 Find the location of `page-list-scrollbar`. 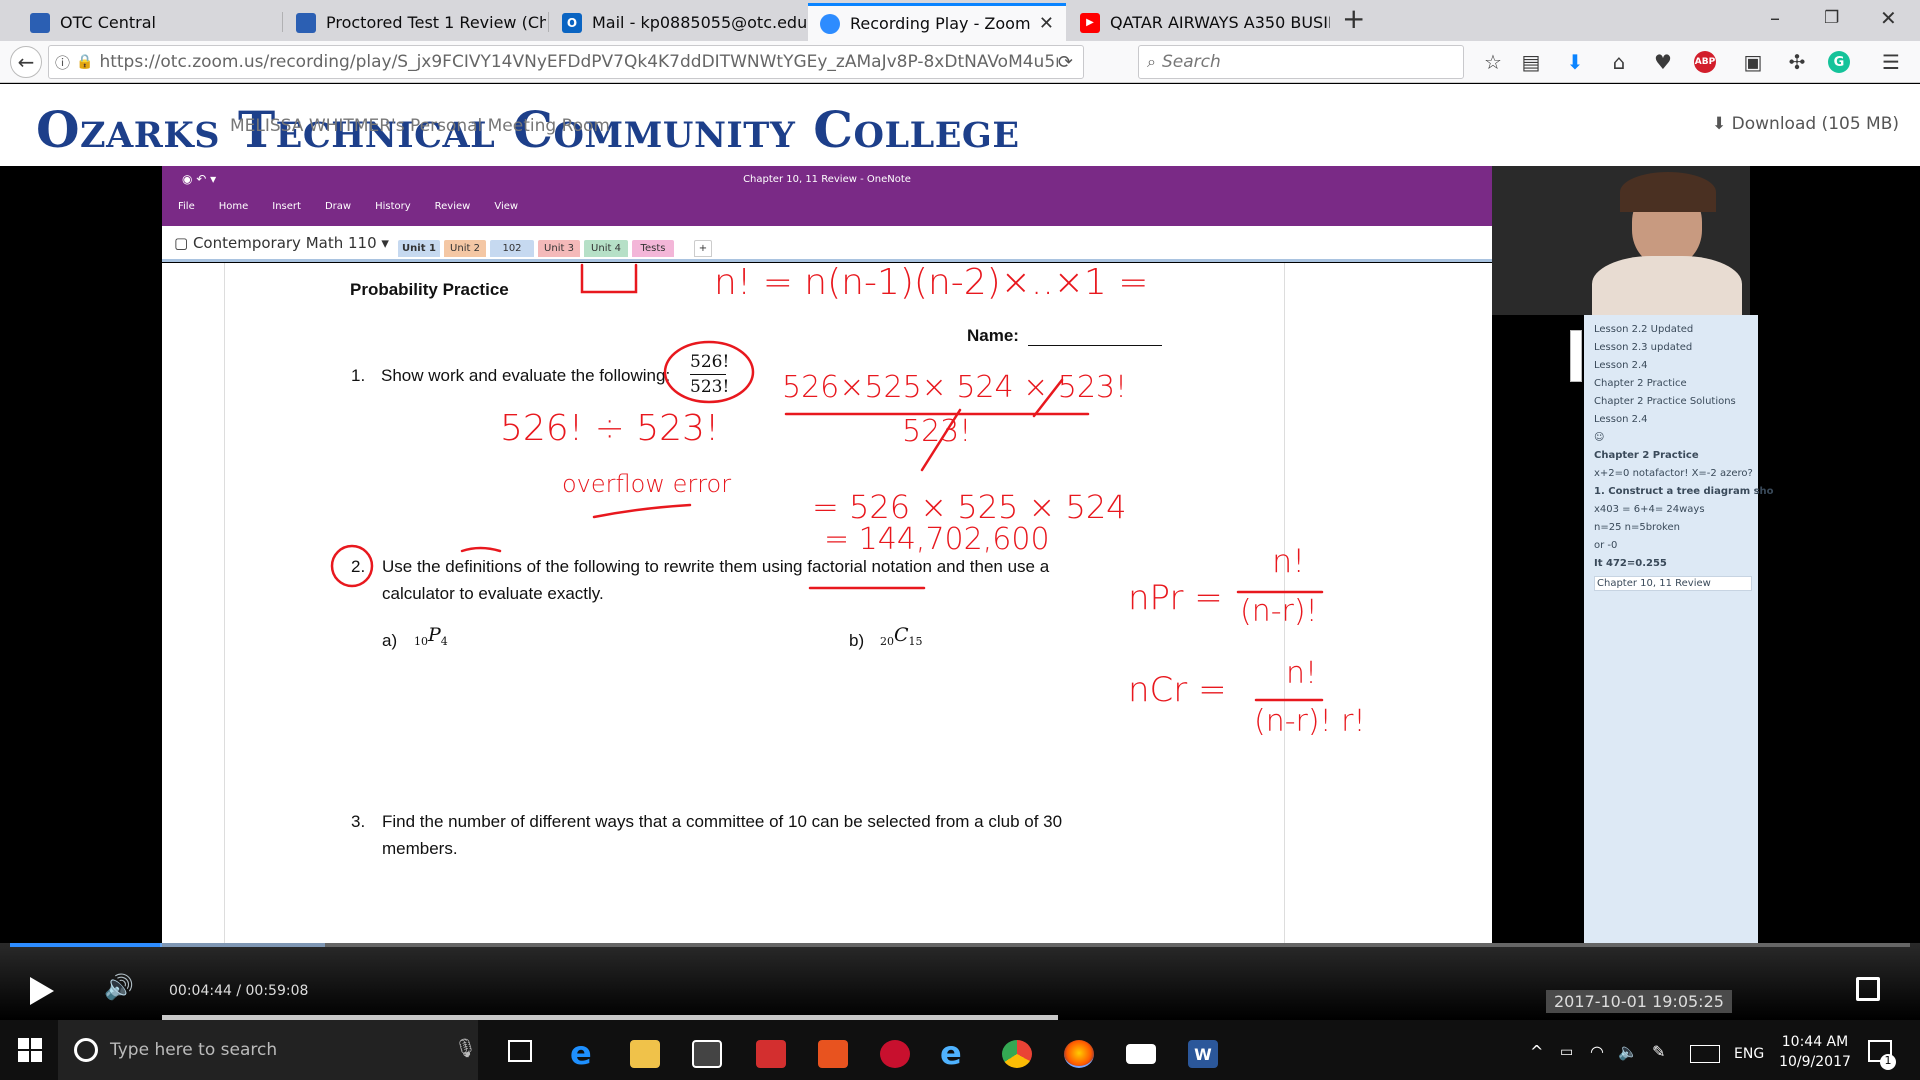

page-list-scrollbar is located at coordinates (1576, 356).